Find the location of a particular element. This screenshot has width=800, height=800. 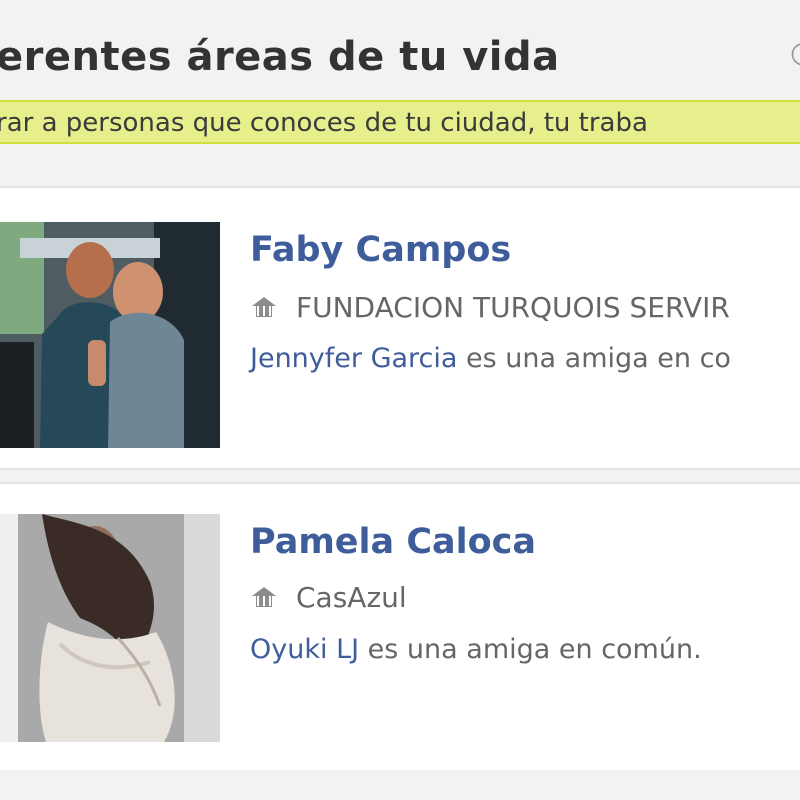

mutual-friend-link: Jennyfer Garcia is located at coordinates (353, 358).